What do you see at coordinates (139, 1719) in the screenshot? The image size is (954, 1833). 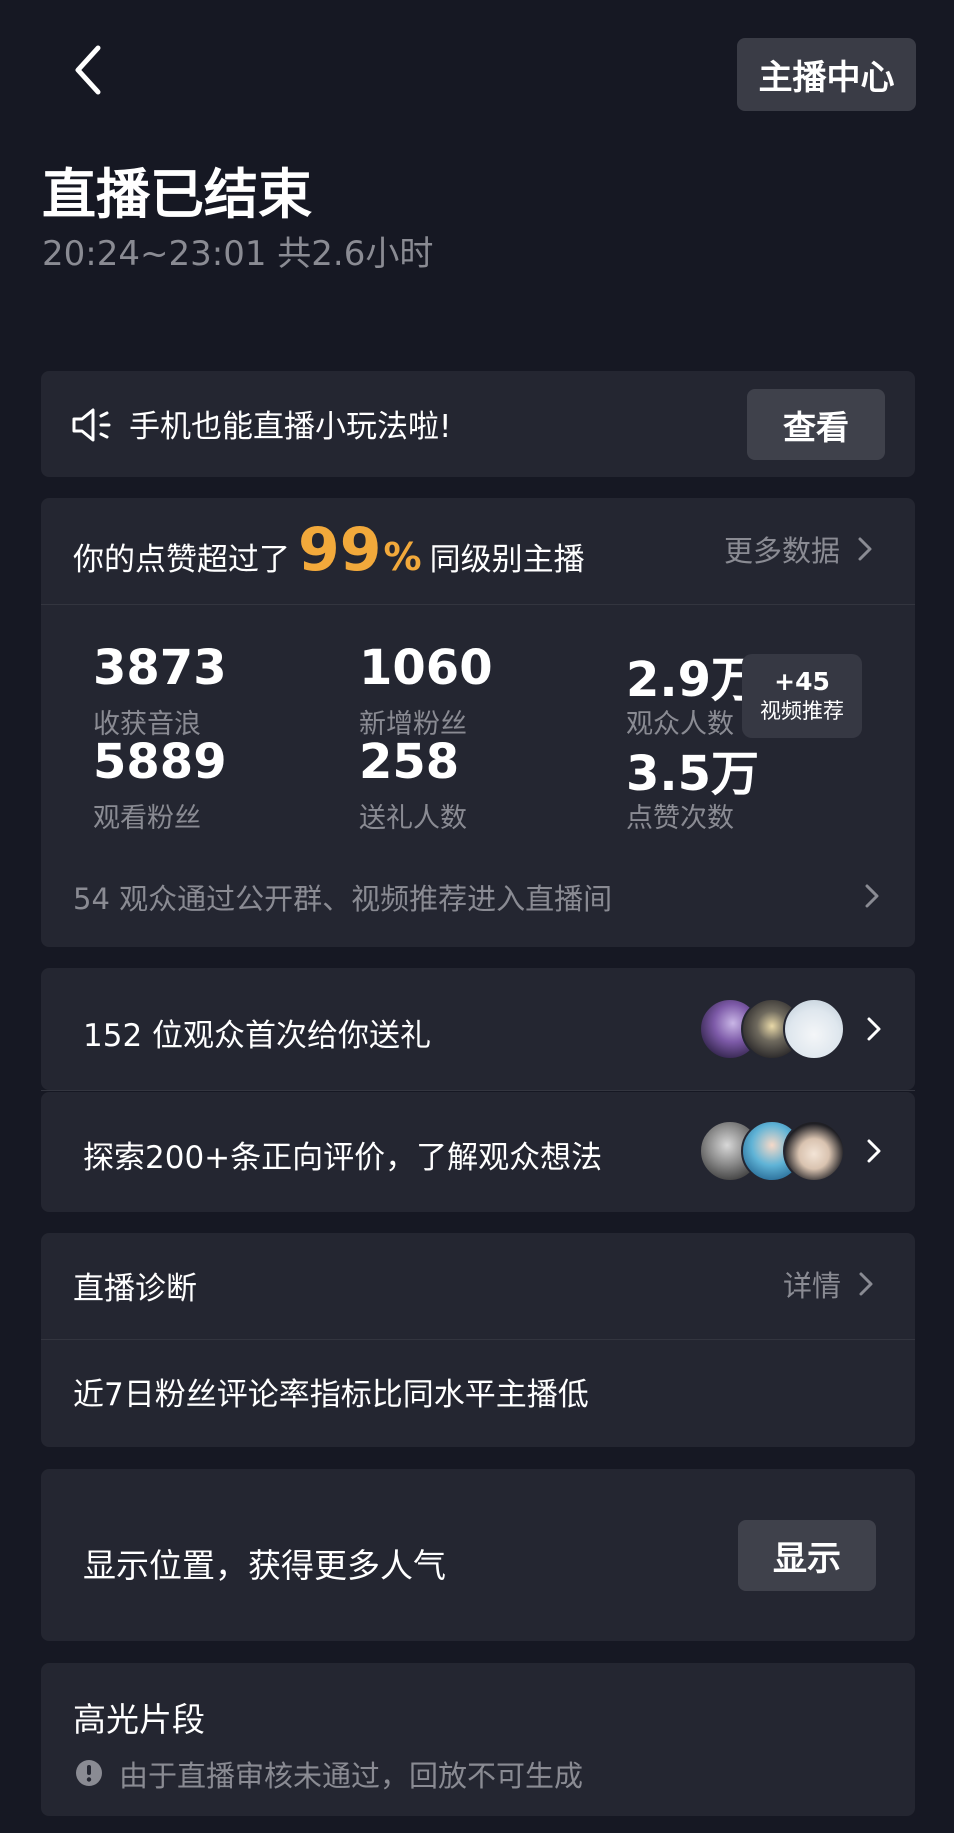 I see `highlights-title: 高光片段` at bounding box center [139, 1719].